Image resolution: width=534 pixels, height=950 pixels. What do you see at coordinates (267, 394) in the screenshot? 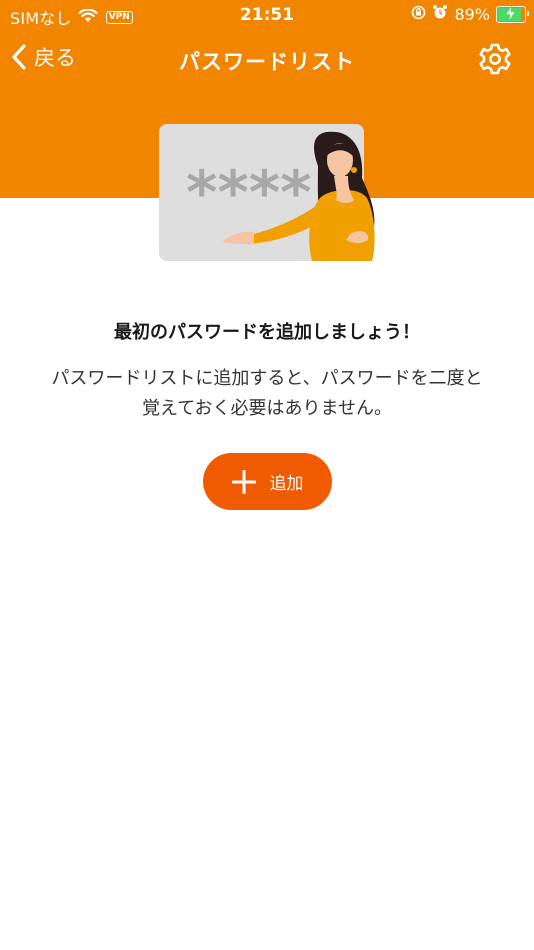
I see `empty-state-description: パスワードリストに追加すると、パスワードを二度と 覚えておく必要はありません。` at bounding box center [267, 394].